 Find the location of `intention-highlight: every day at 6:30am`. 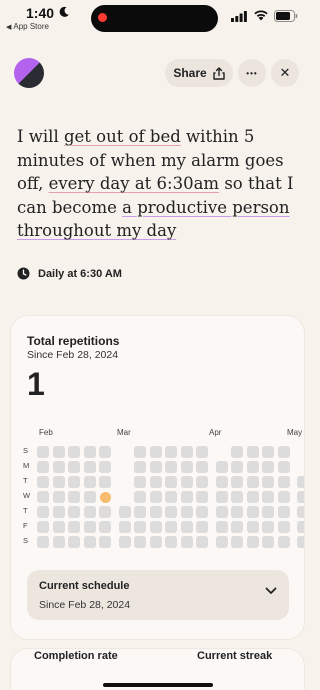

intention-highlight: every day at 6:30am is located at coordinates (134, 184).